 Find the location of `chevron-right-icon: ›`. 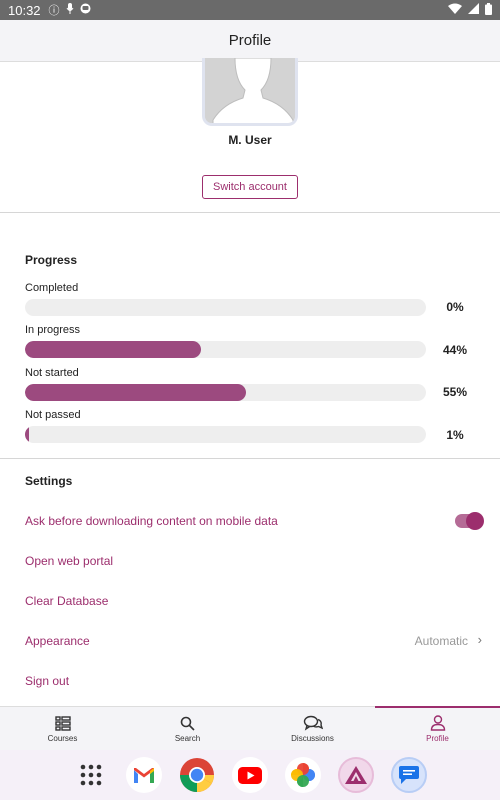

chevron-right-icon: › is located at coordinates (479, 639).